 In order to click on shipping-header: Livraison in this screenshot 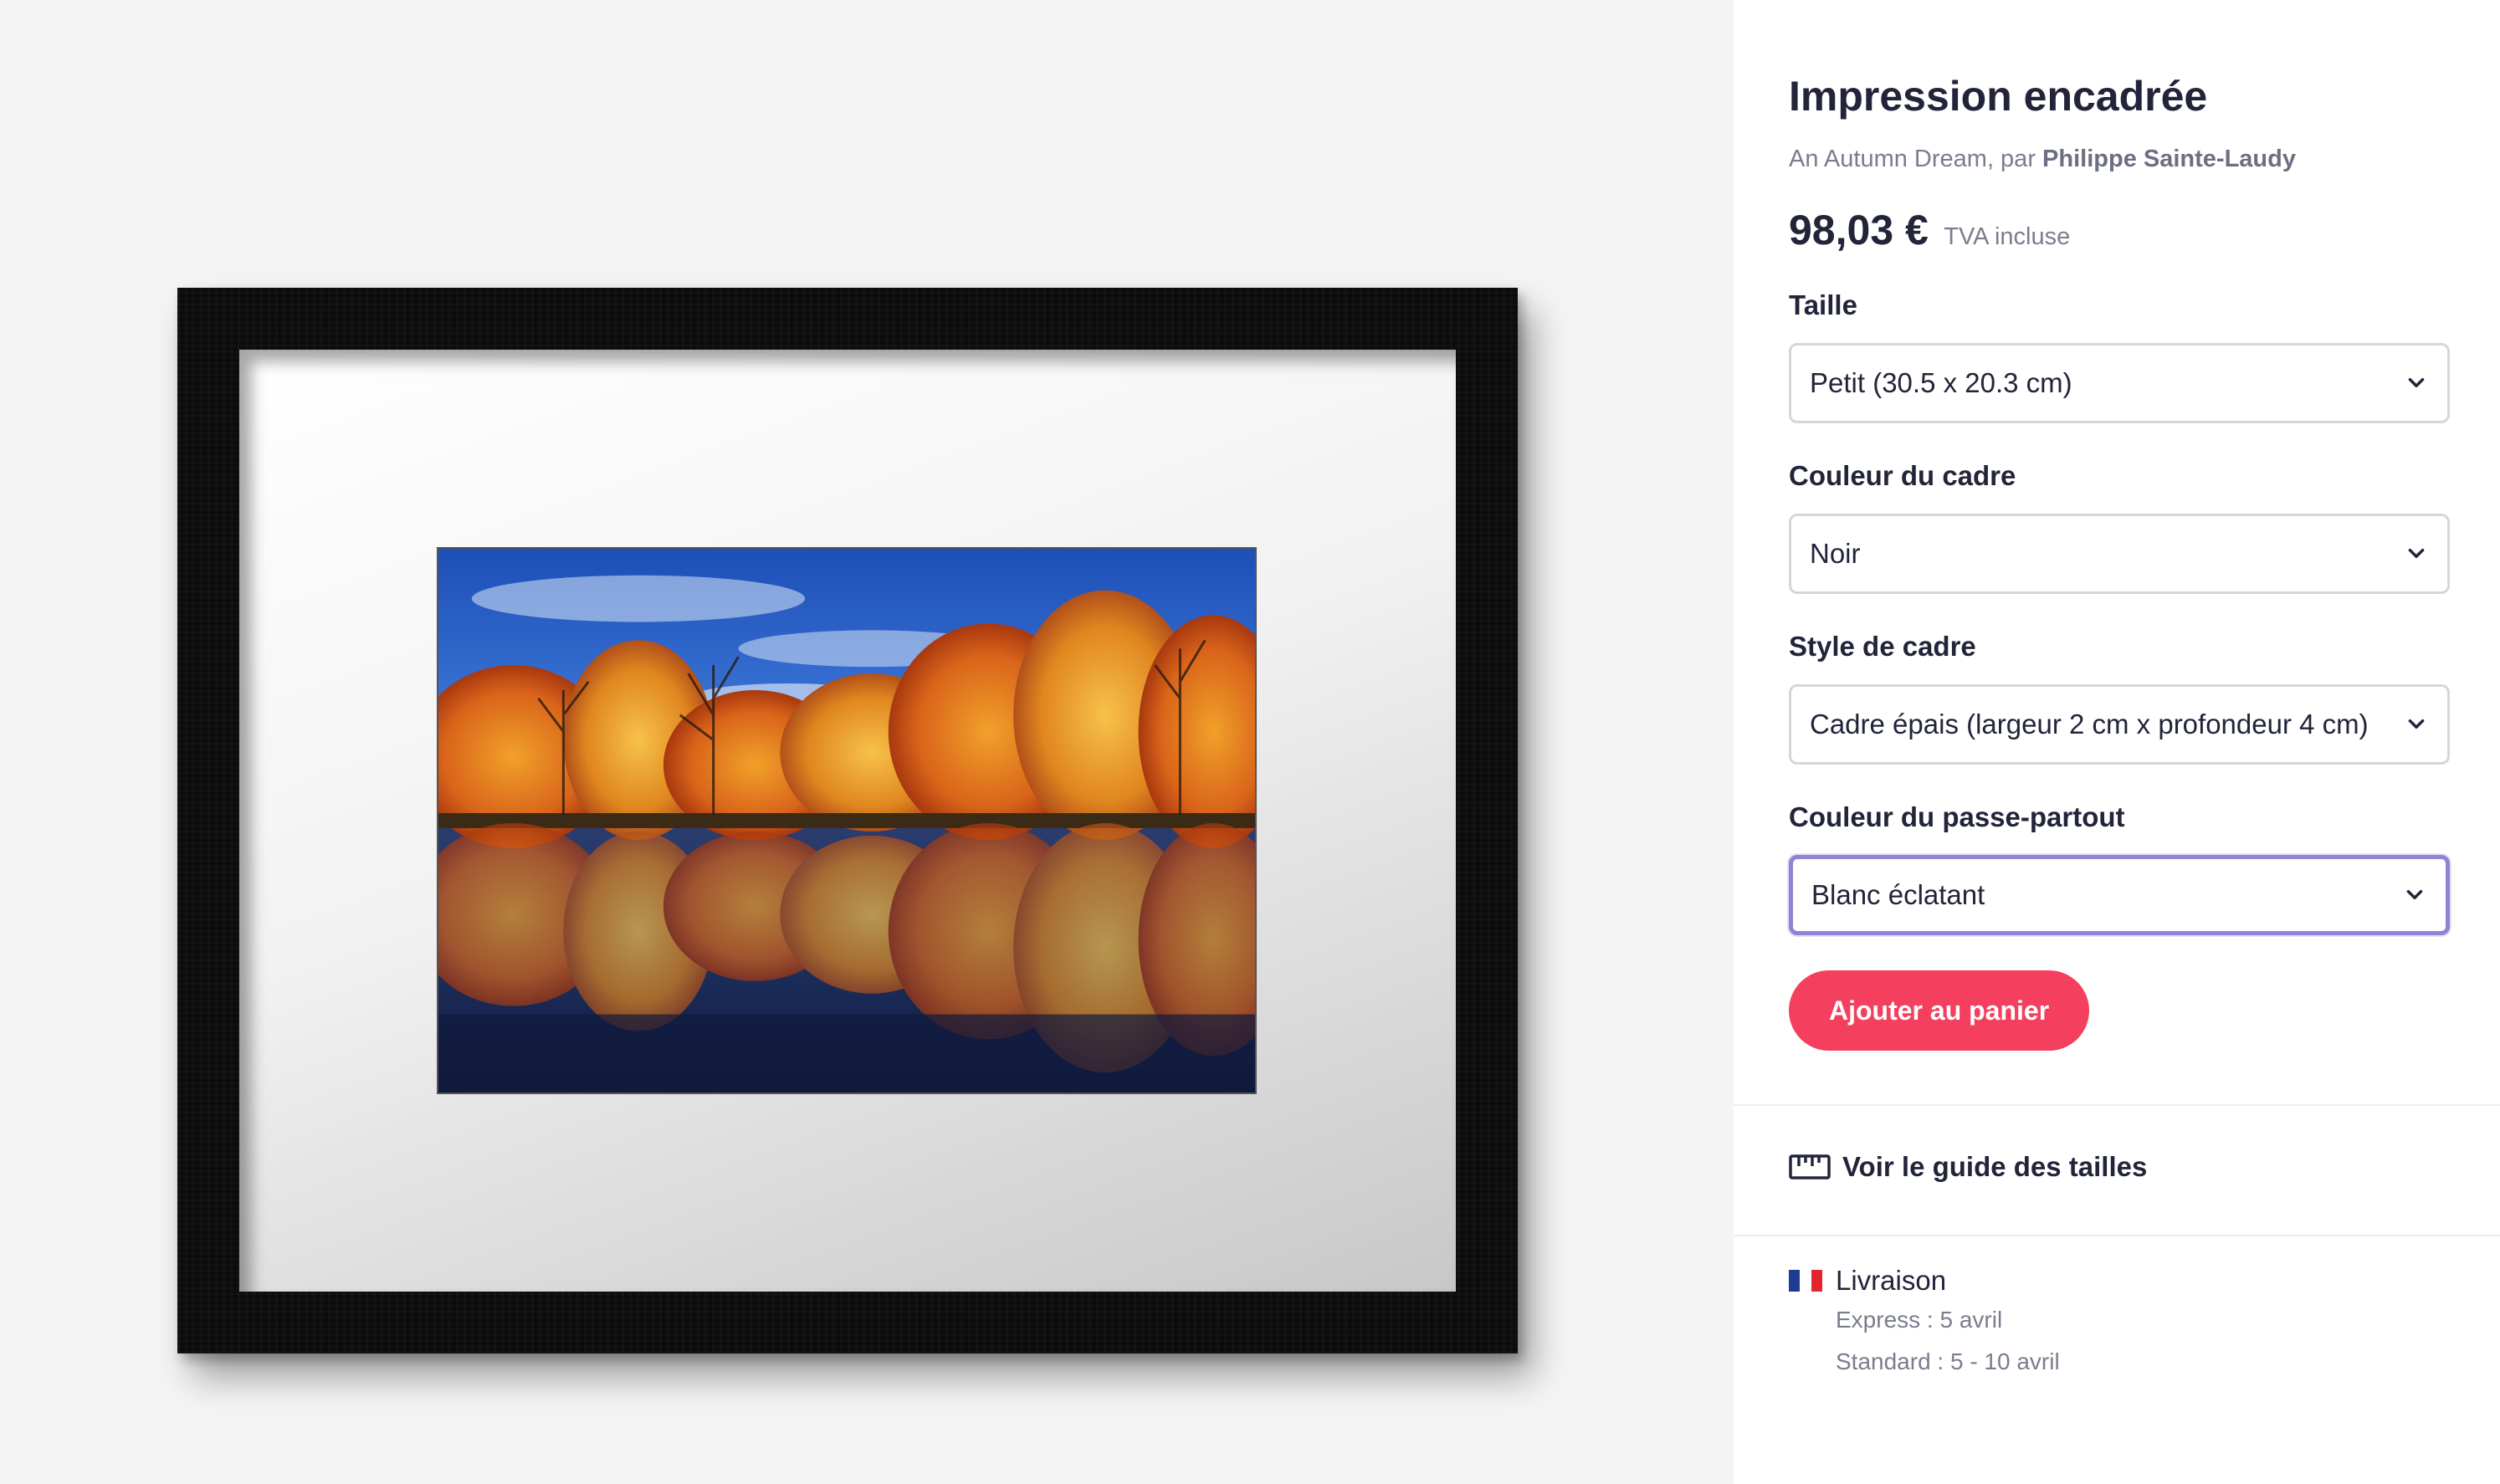, I will do `click(1924, 1281)`.